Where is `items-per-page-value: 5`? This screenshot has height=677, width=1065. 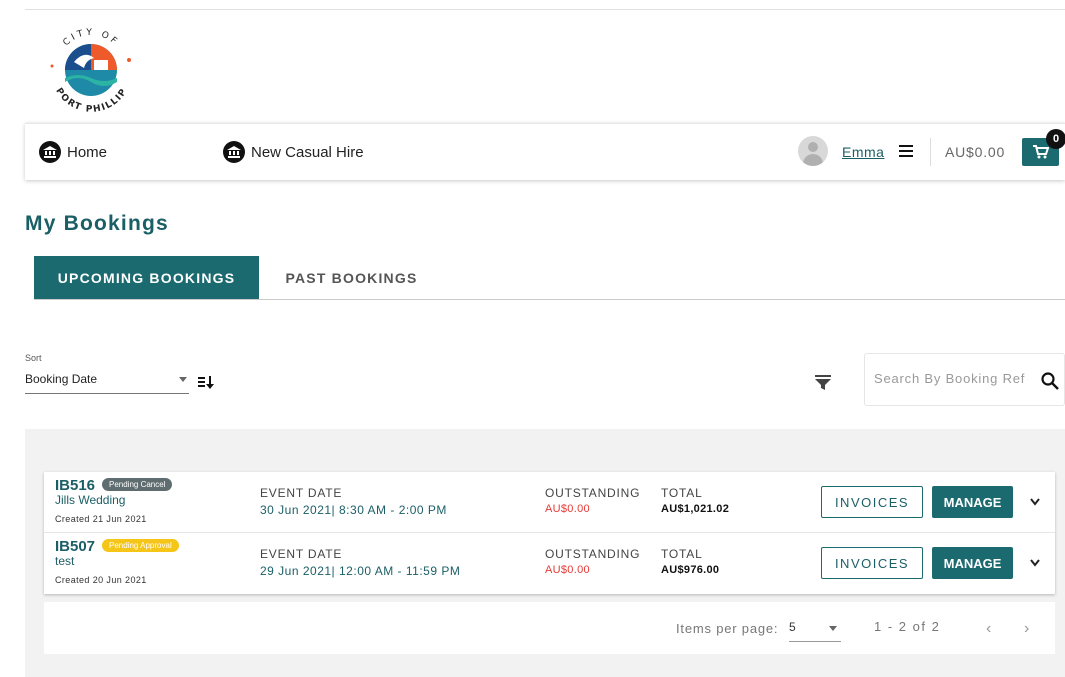
items-per-page-value: 5 is located at coordinates (792, 627).